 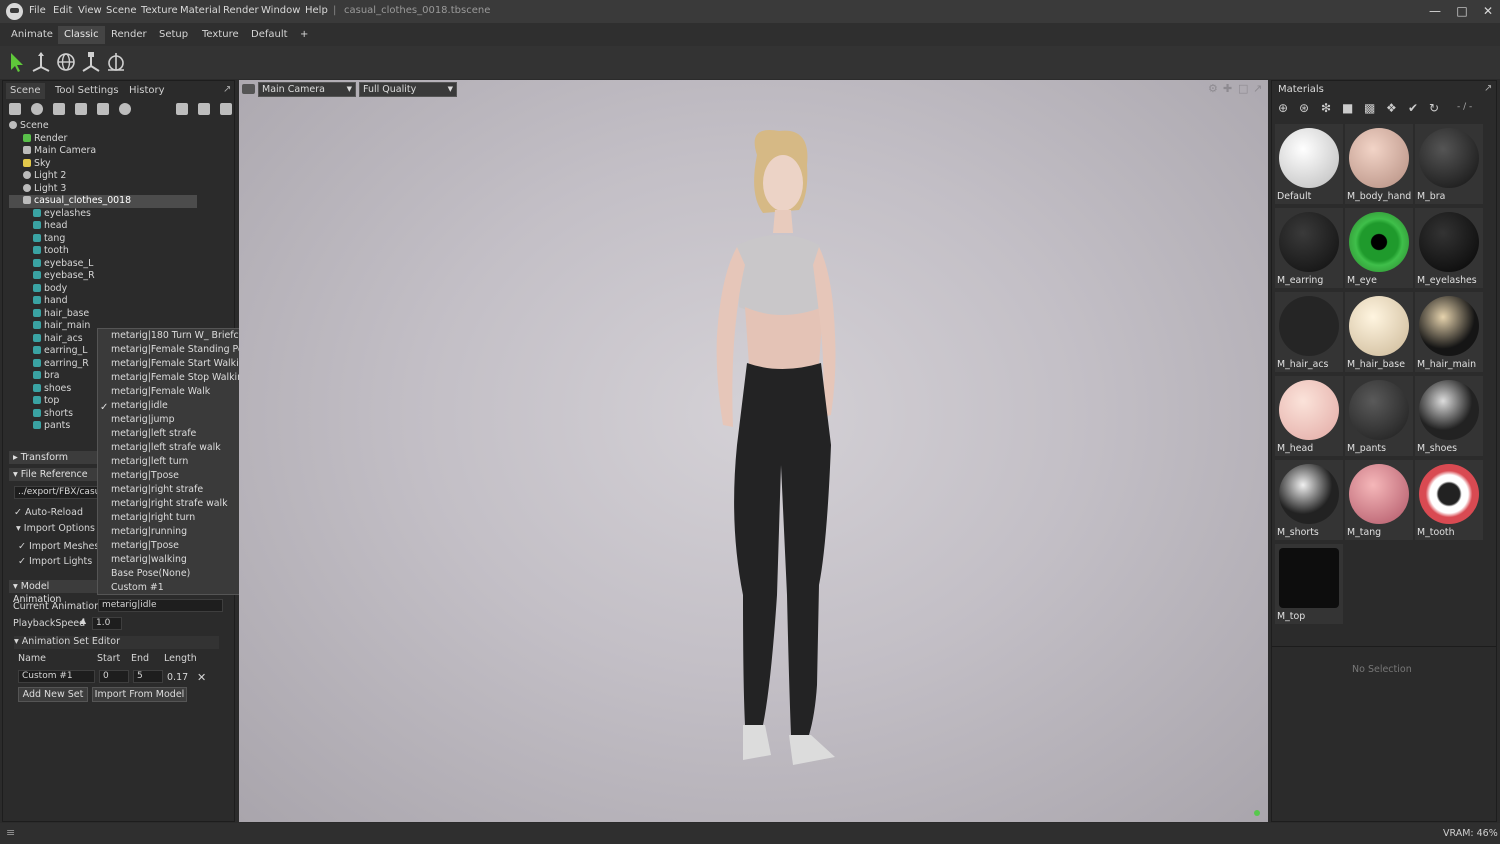 I want to click on tree-item-tooth: tooth, so click(x=103, y=251).